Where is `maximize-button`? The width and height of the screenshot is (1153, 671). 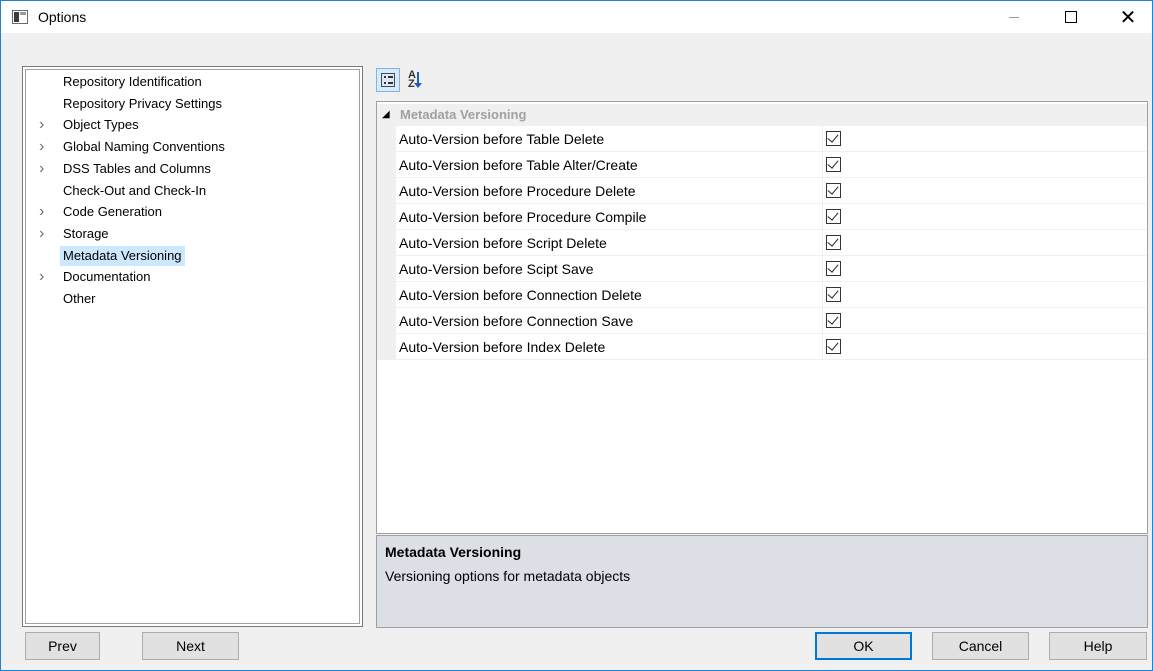
maximize-button is located at coordinates (1071, 17).